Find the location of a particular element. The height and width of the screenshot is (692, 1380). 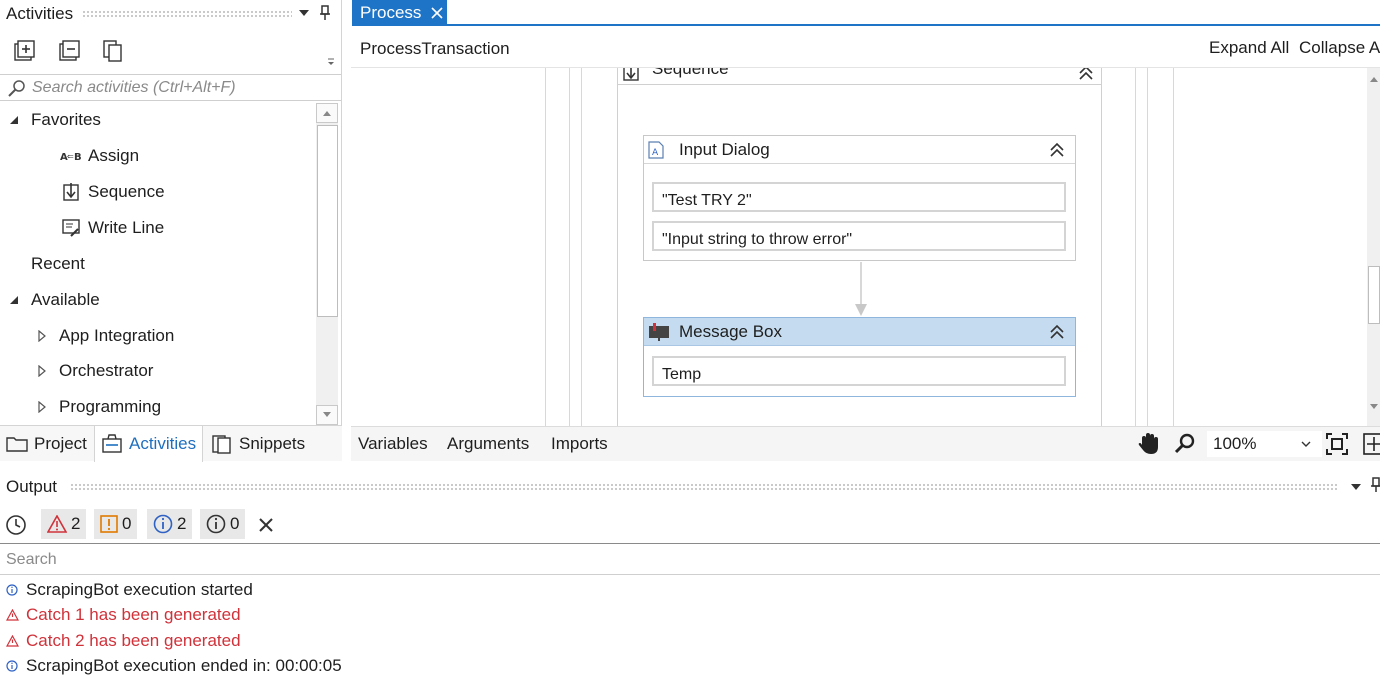

hand-pan-icon is located at coordinates (1148, 444).